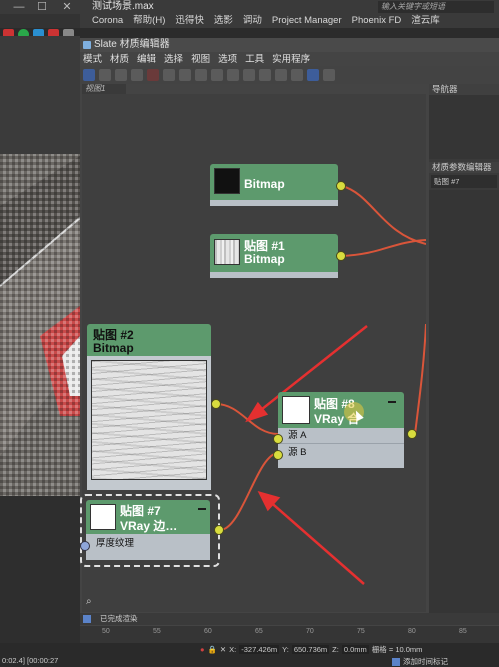  Describe the element at coordinates (153, 75) in the screenshot. I see `delete-icon` at that location.